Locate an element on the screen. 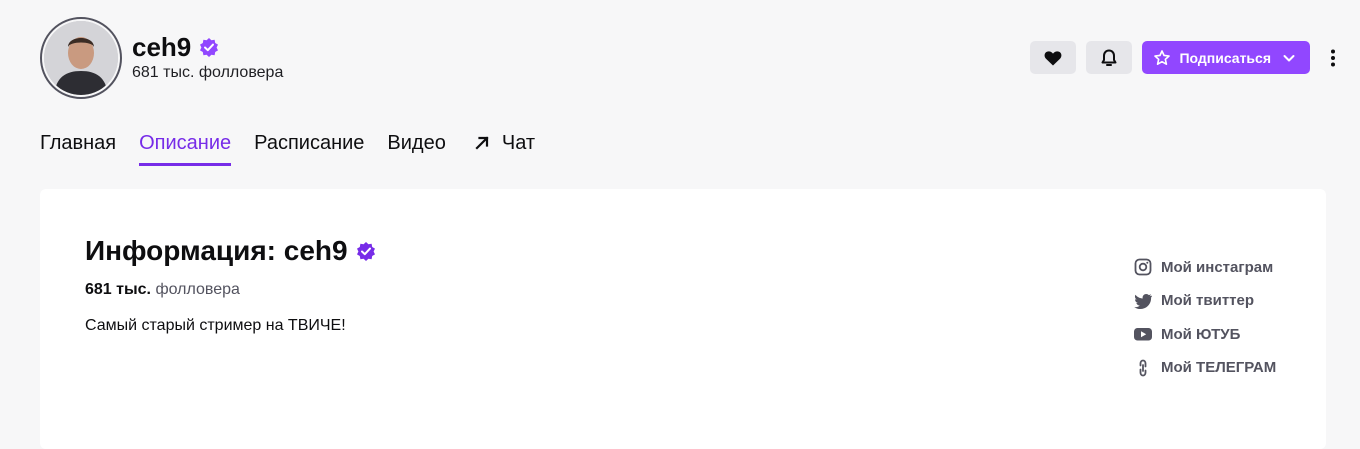 This screenshot has width=1360, height=449. social-link-label: Мой инстаграм is located at coordinates (1217, 267).